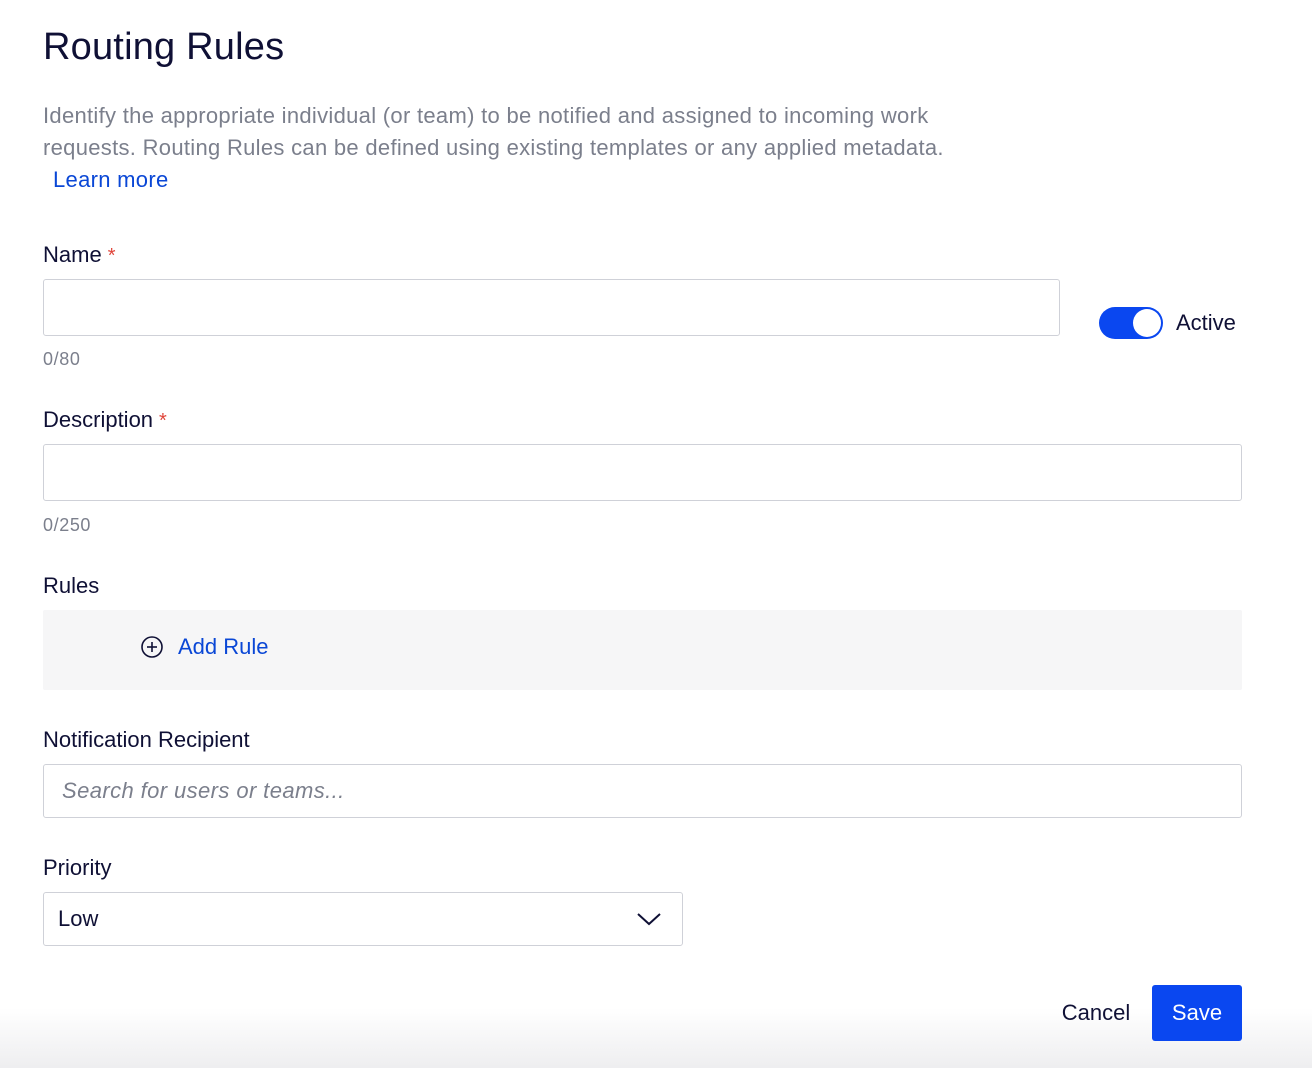 The height and width of the screenshot is (1068, 1312). Describe the element at coordinates (164, 47) in the screenshot. I see `page-title: Routing Rules` at that location.